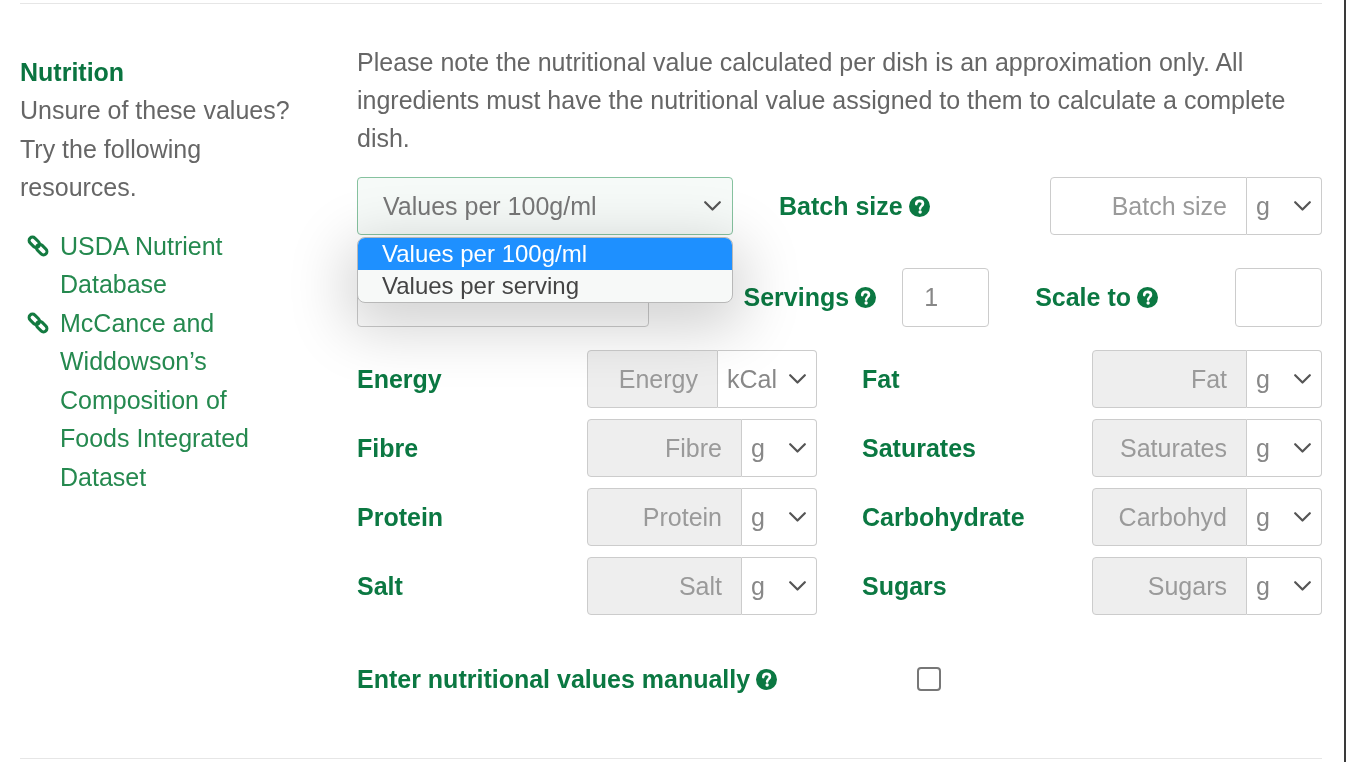 The width and height of the screenshot is (1346, 762). Describe the element at coordinates (380, 586) in the screenshot. I see `field-label: Salt` at that location.